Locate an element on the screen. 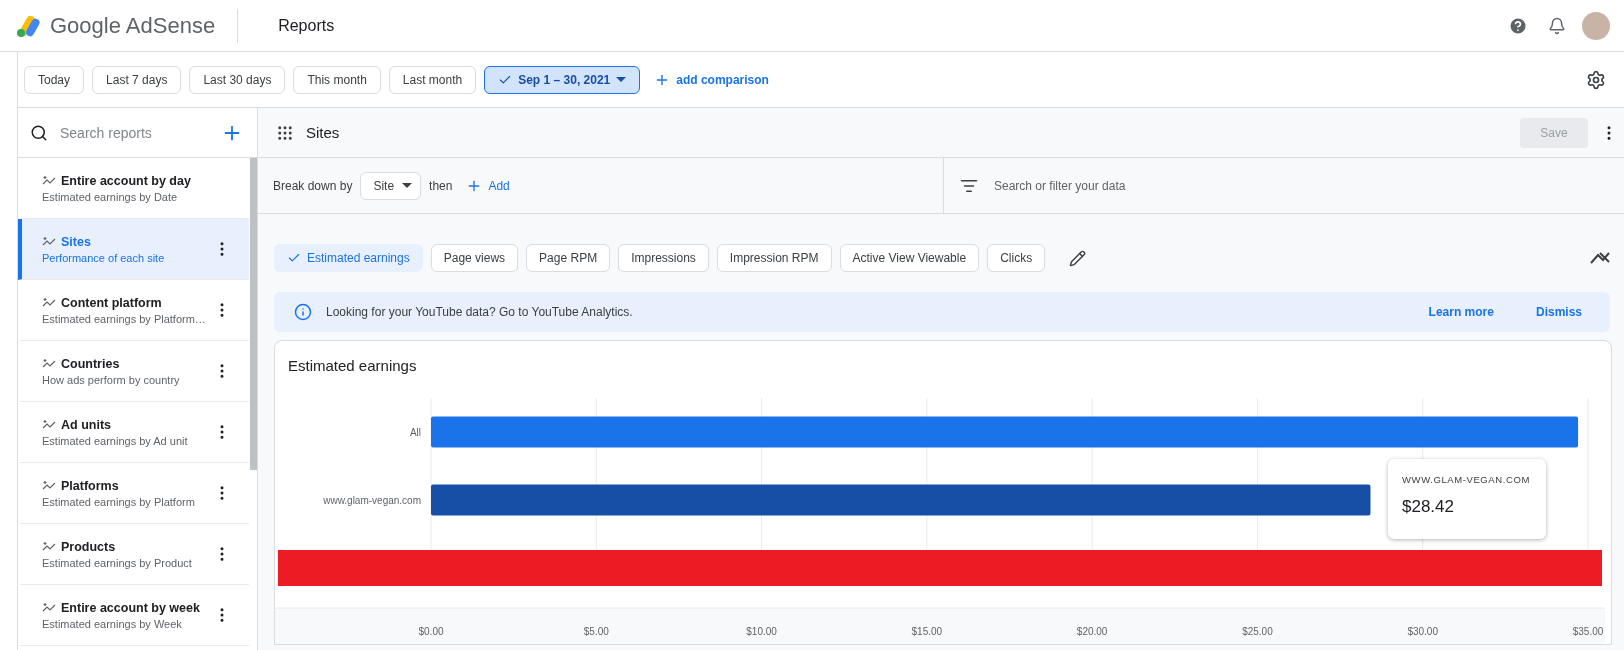 This screenshot has width=1624, height=650. report-title: Countries is located at coordinates (90, 363).